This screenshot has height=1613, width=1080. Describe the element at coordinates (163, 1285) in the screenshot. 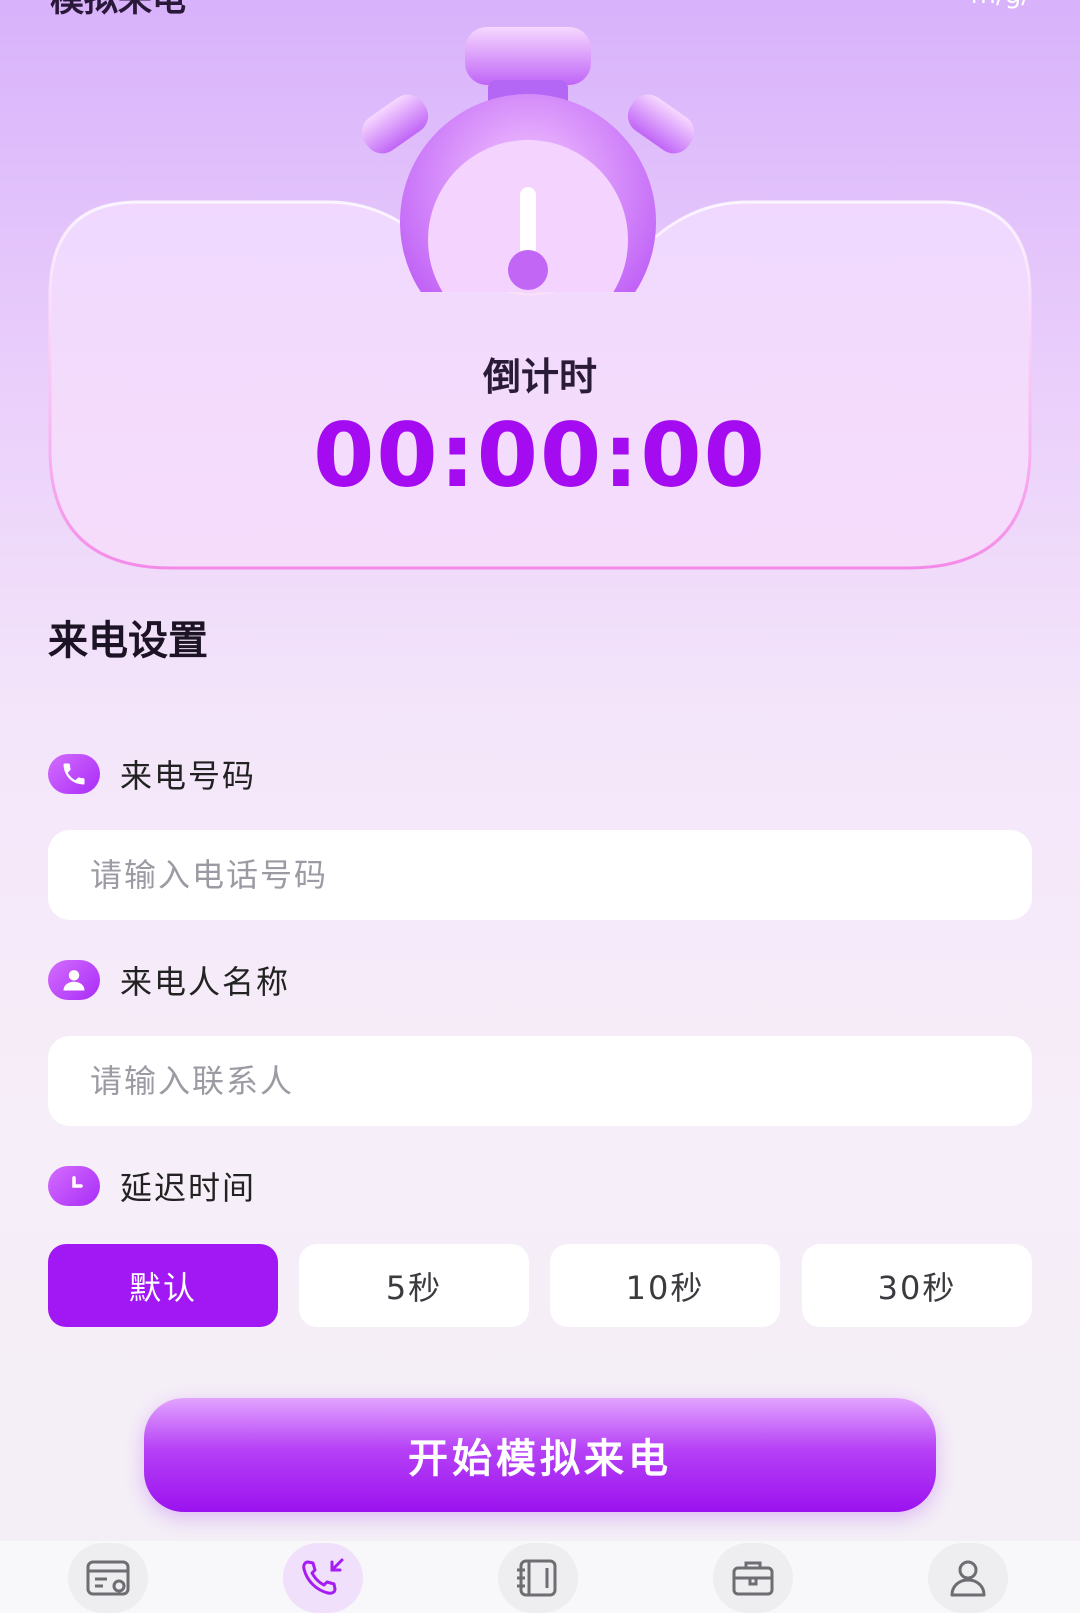

I see `delay-option-default: 默认` at that location.